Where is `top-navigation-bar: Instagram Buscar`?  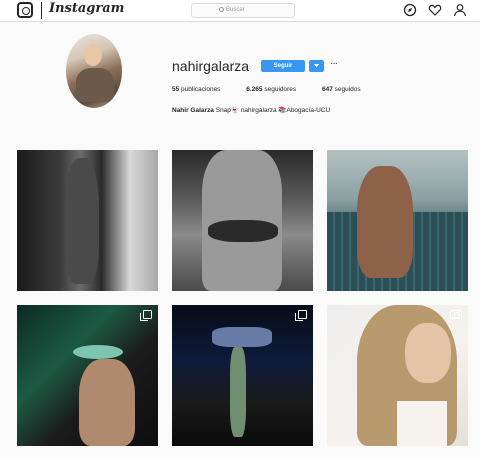
top-navigation-bar: Instagram Buscar is located at coordinates (240, 11).